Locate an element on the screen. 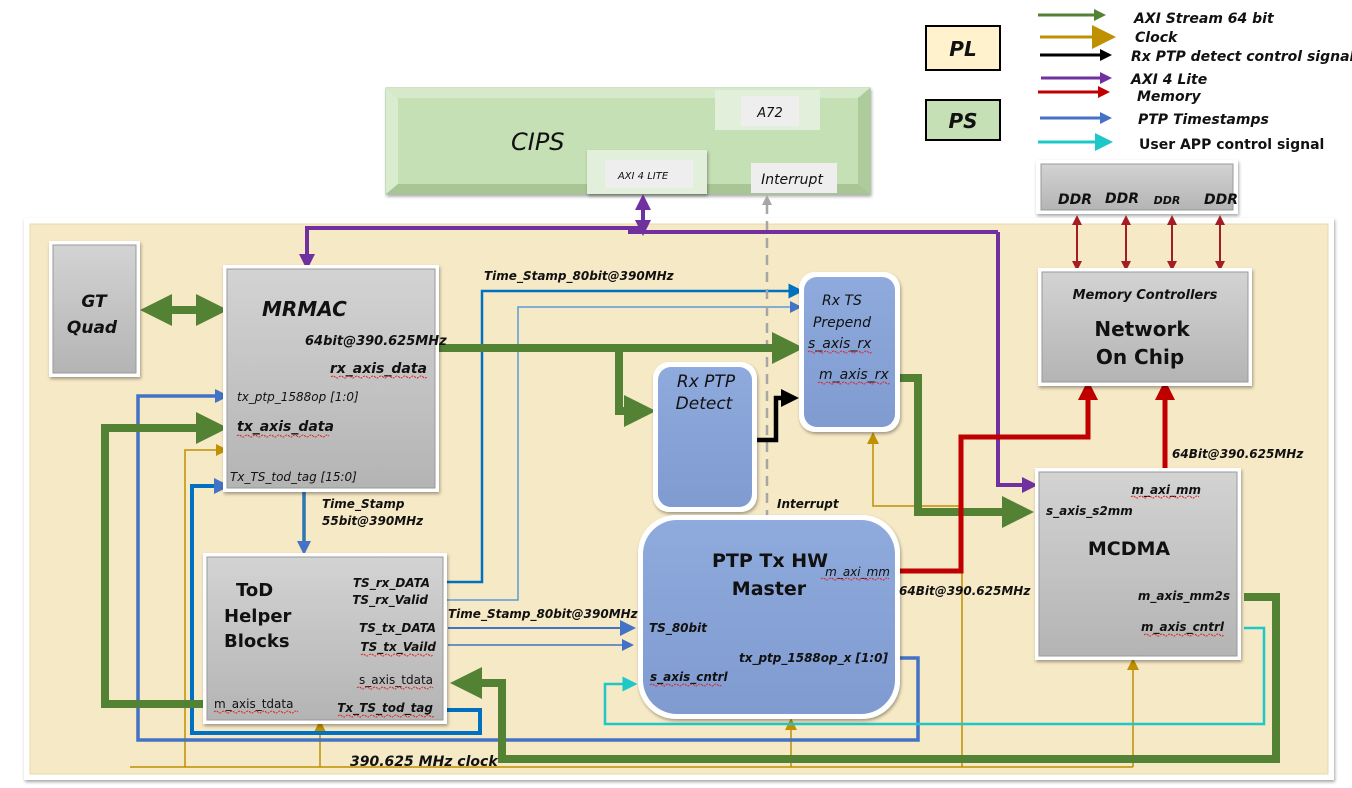  rx-ts-prepend-block: Rx TS Prepend s_axis_rx m_axis_rx is located at coordinates (849, 352).